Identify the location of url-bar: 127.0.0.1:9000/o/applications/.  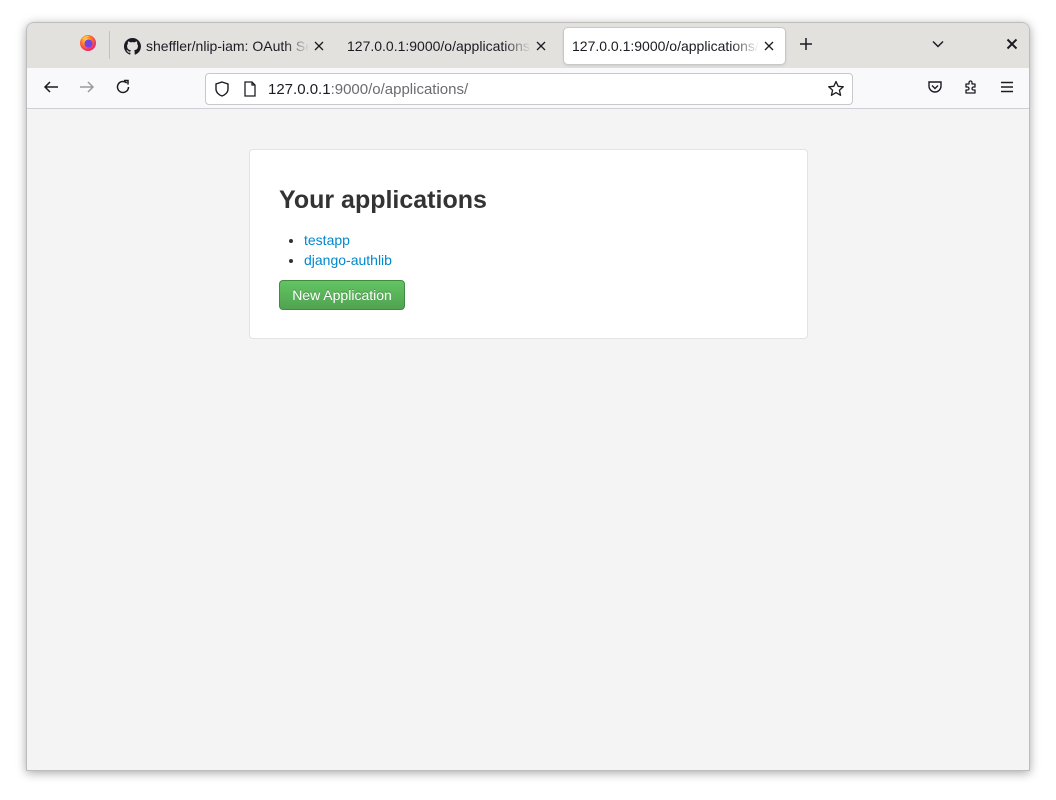
(529, 89).